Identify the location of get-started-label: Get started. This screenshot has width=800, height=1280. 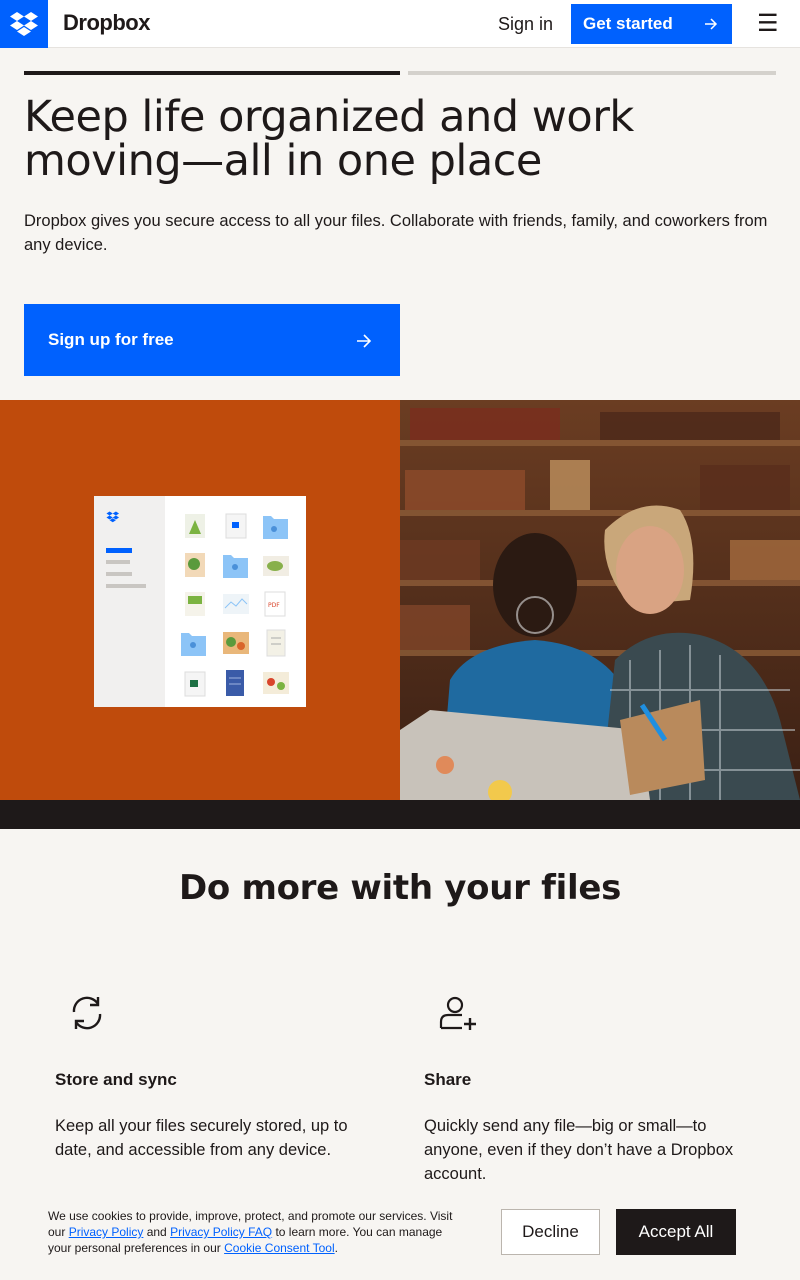
(628, 23).